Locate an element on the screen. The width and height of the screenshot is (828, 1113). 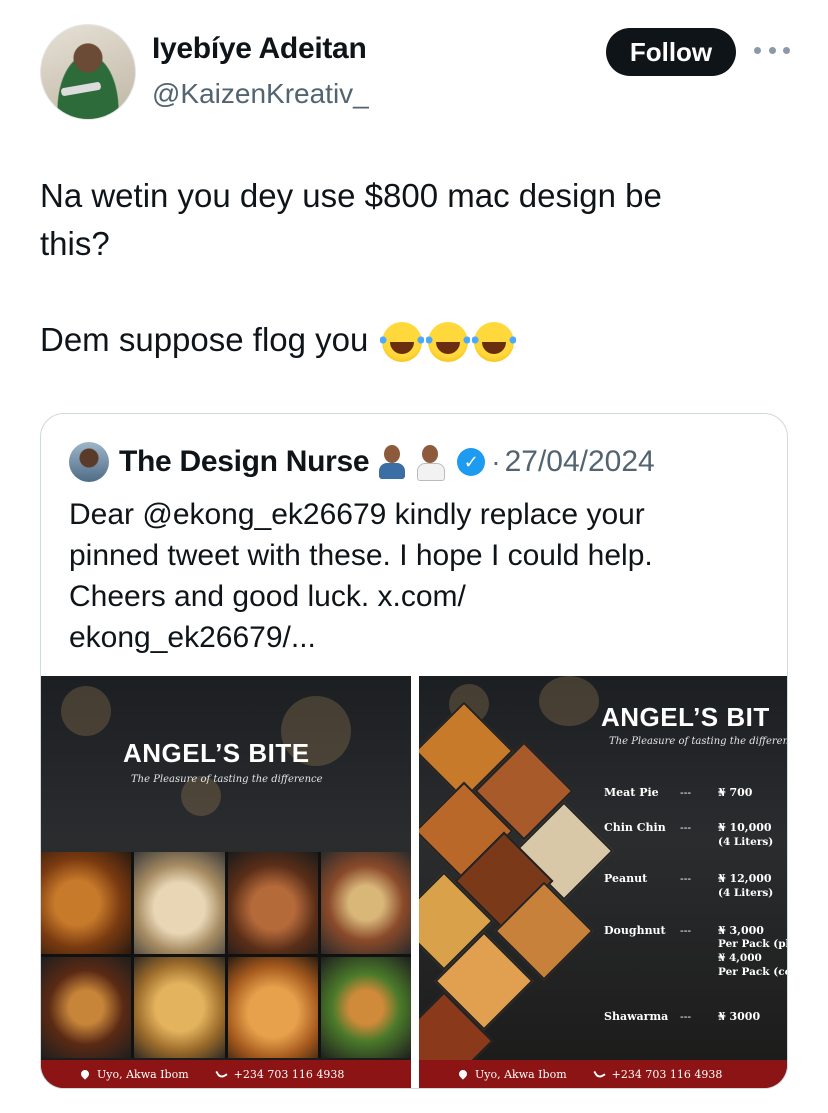
author-avatar is located at coordinates (88, 72).